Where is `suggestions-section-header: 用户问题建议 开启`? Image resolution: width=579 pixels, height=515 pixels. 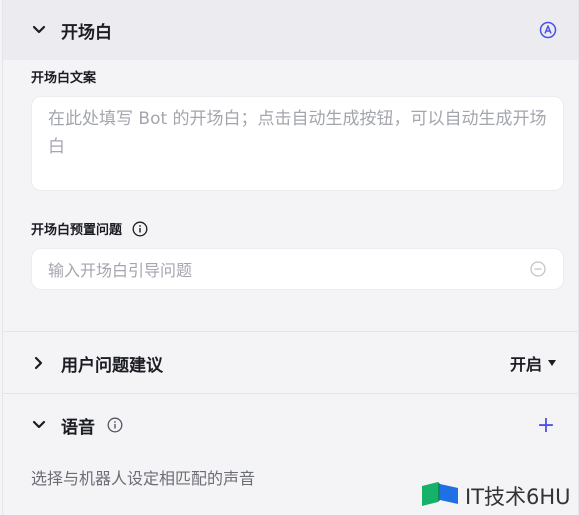
suggestions-section-header: 用户问题建议 开启 is located at coordinates (290, 363).